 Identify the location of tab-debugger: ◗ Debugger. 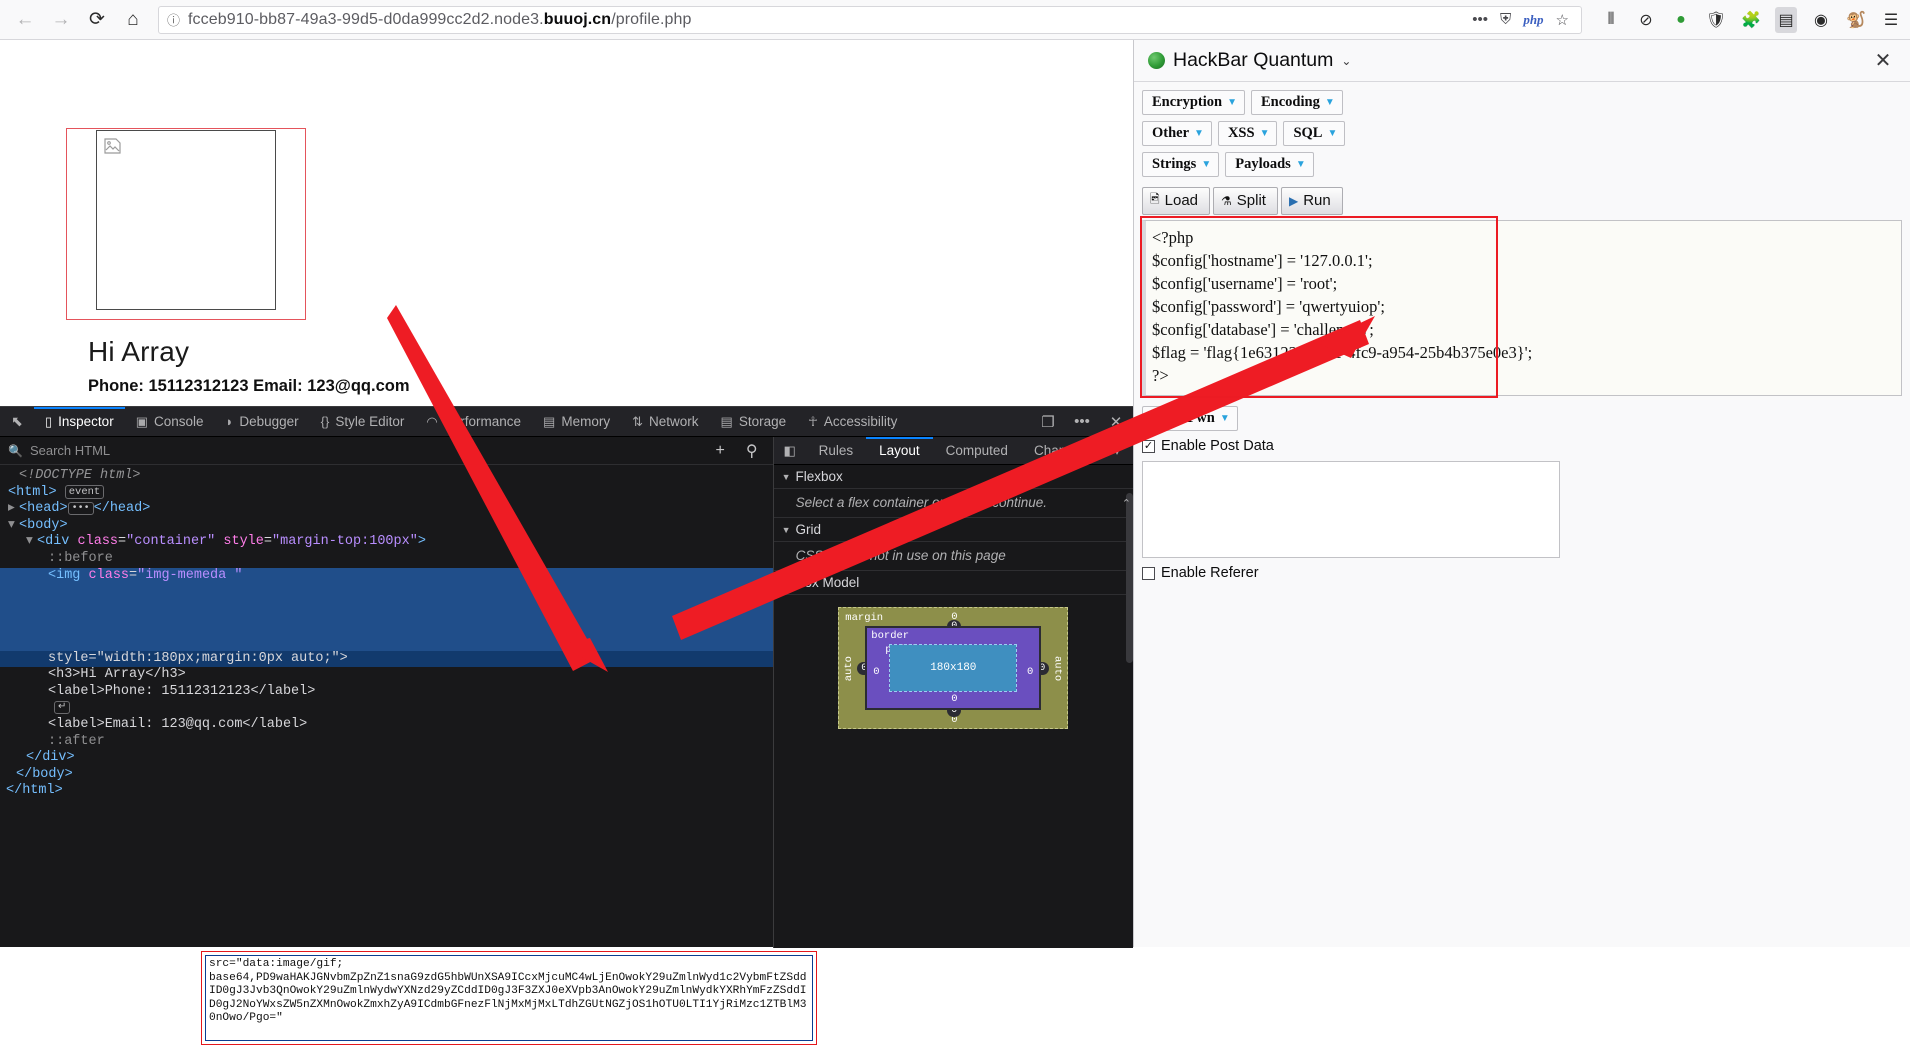
(262, 421).